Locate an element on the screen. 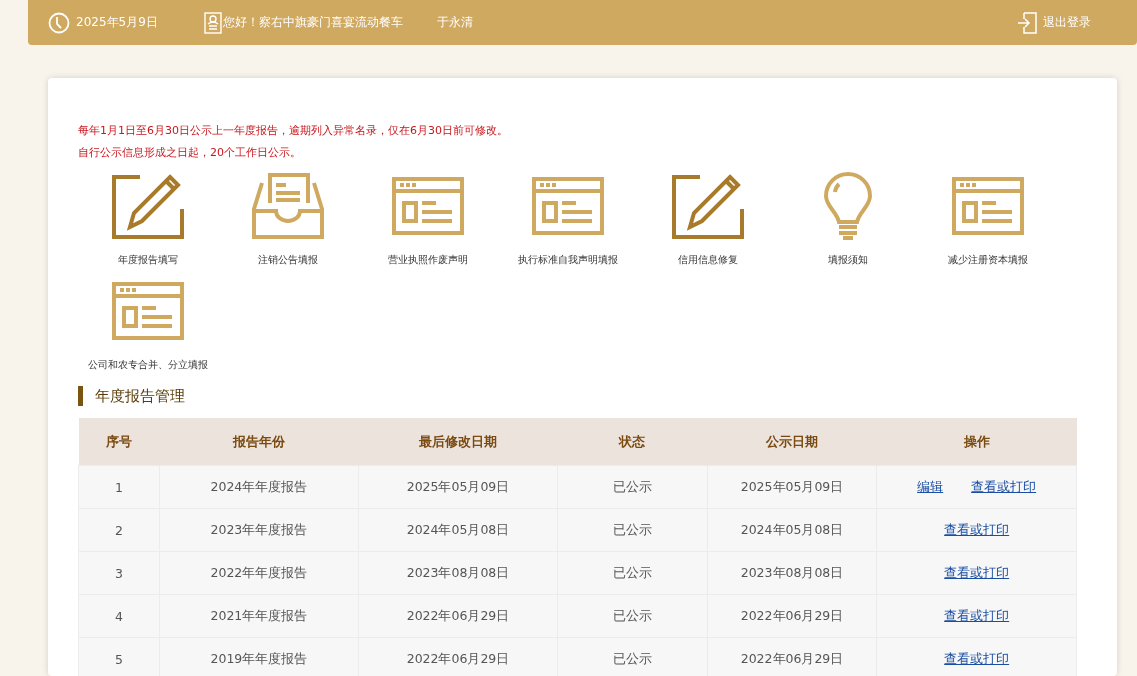 This screenshot has width=1137, height=676. column-header: 报告年份 is located at coordinates (259, 442).